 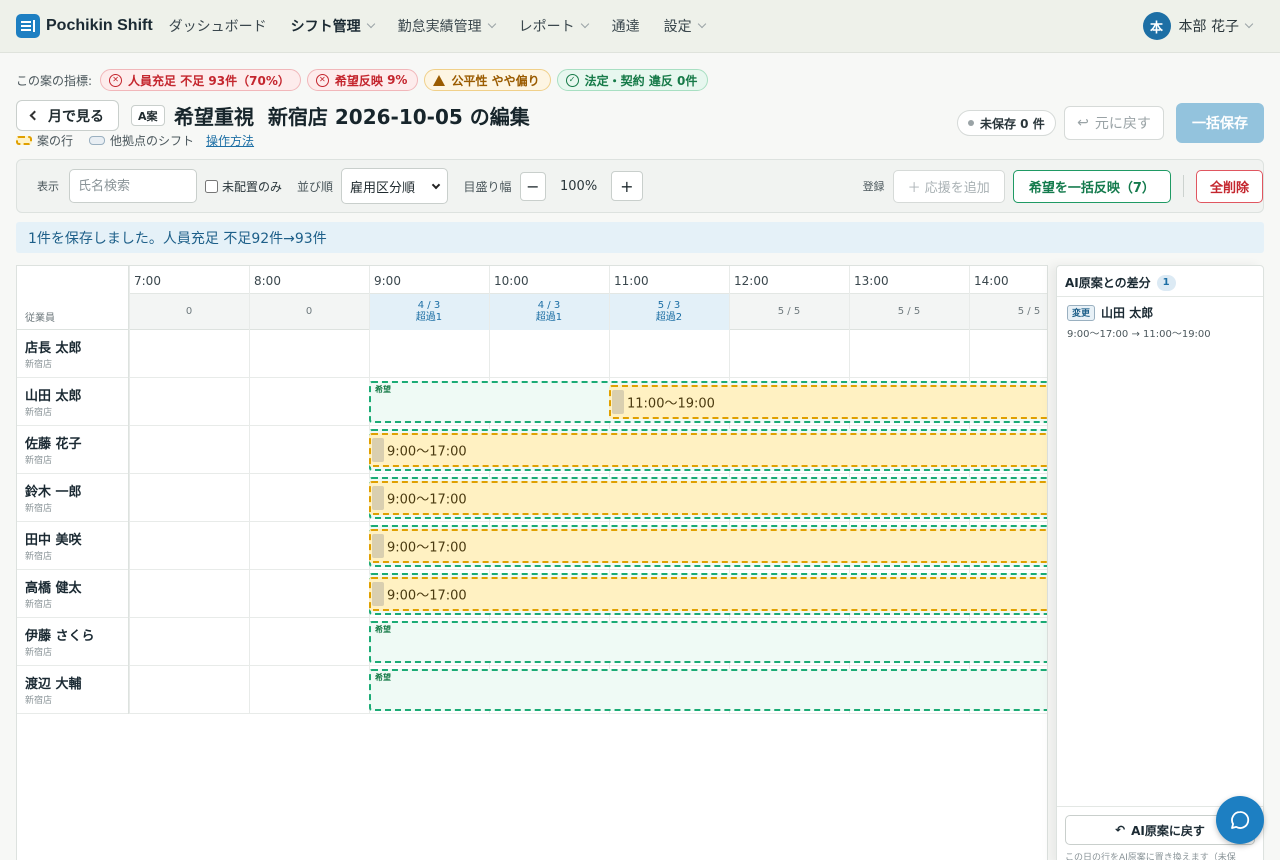 What do you see at coordinates (1139, 322) in the screenshot?
I see `diff-item: 変更 山田 太郎 9:00〜17:00 → 11:00〜19:00` at bounding box center [1139, 322].